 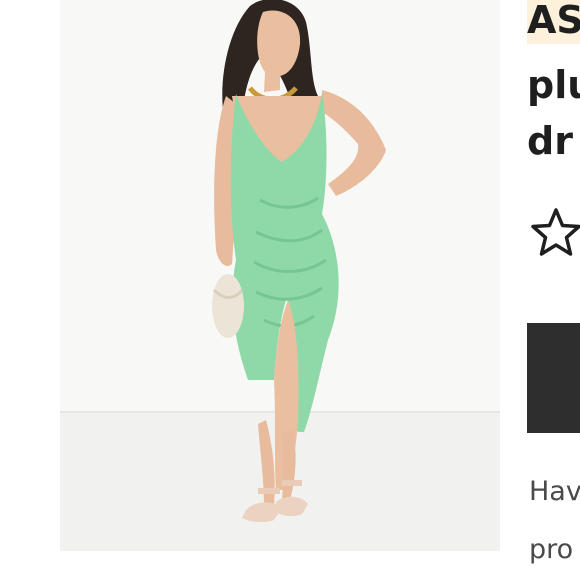 I want to click on product-title-line: AS, so click(x=553, y=21).